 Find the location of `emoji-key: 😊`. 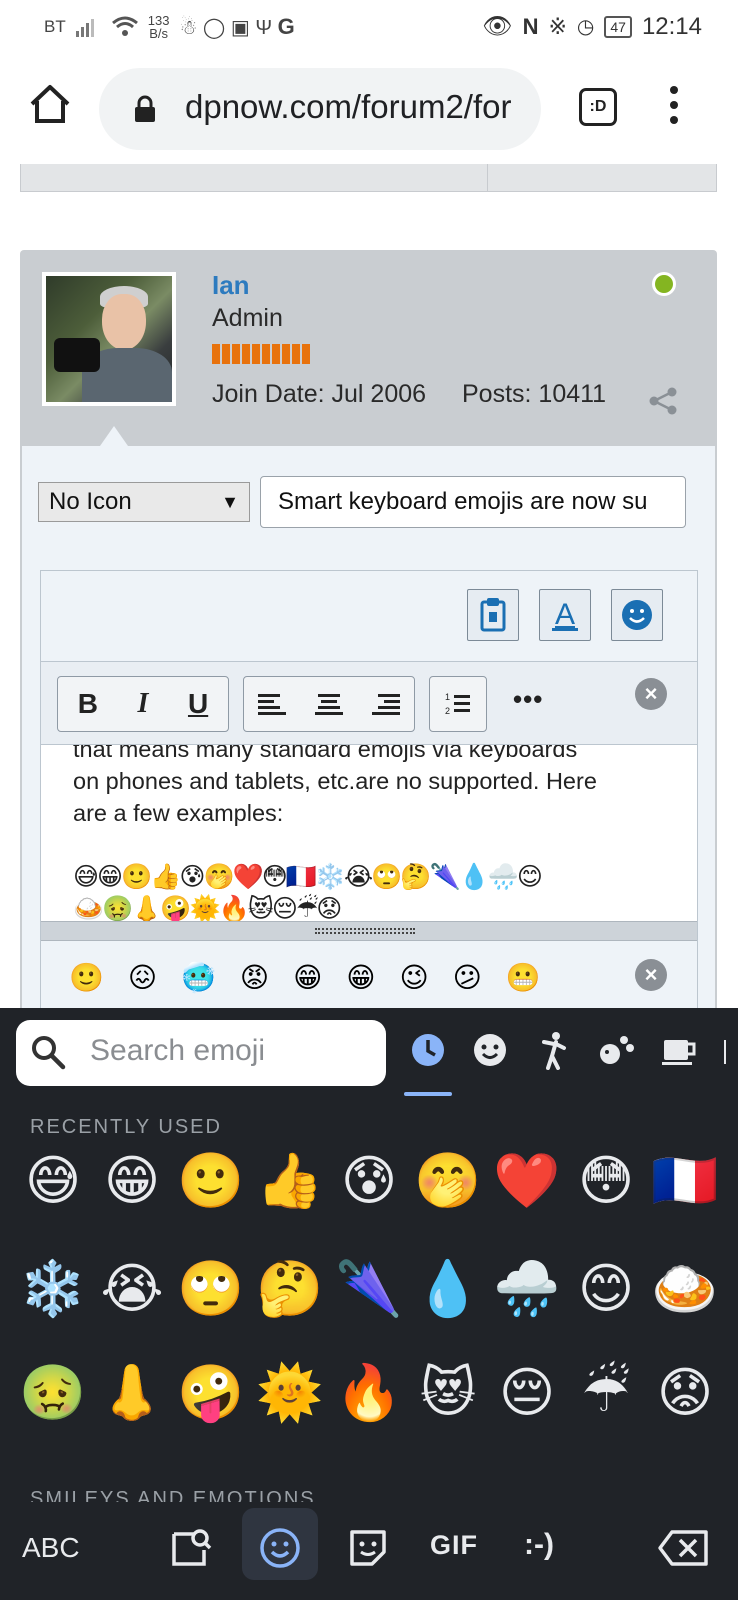

emoji-key: 😊 is located at coordinates (606, 1289).